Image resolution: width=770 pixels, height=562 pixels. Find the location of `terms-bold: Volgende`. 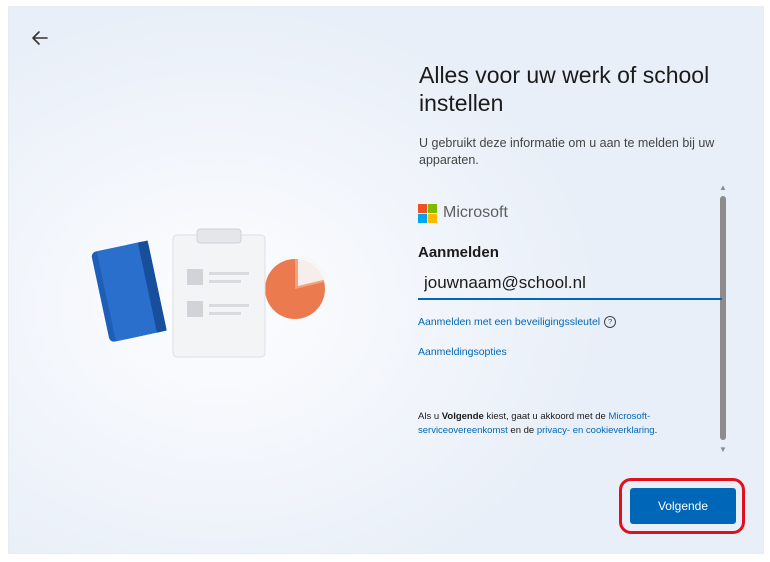

terms-bold: Volgende is located at coordinates (462, 416).